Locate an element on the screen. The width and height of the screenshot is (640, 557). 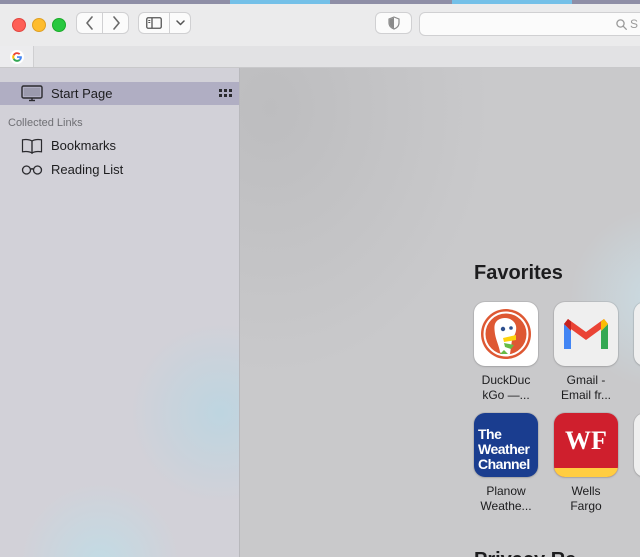
top-strip is located at coordinates (320, 2).